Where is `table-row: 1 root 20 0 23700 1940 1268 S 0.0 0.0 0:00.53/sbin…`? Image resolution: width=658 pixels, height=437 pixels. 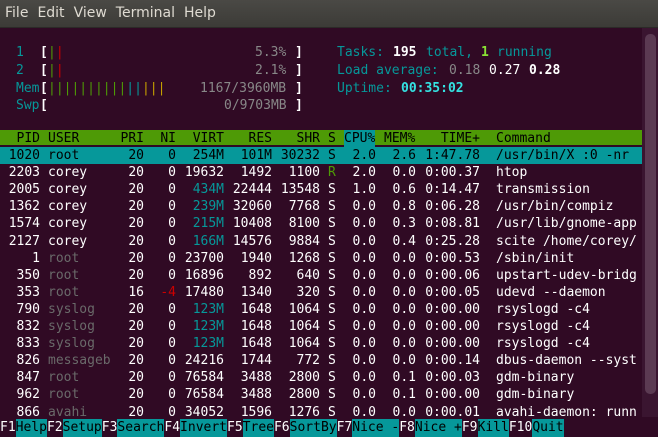 table-row: 1 root 20 0 23700 1940 1268 S 0.0 0.0 0:00.53/sbin… is located at coordinates (321, 258).